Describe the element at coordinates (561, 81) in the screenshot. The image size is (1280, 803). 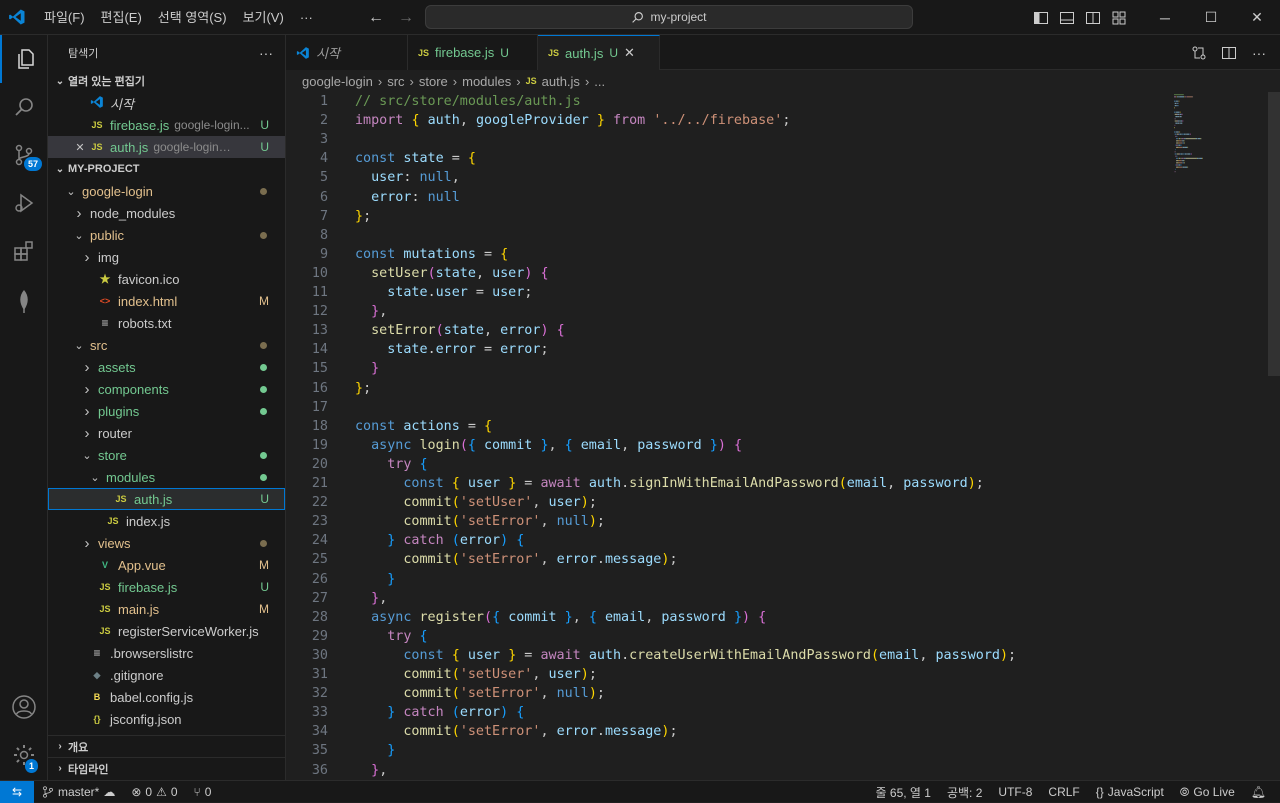
I see `breadcrumb-item: auth.js` at that location.